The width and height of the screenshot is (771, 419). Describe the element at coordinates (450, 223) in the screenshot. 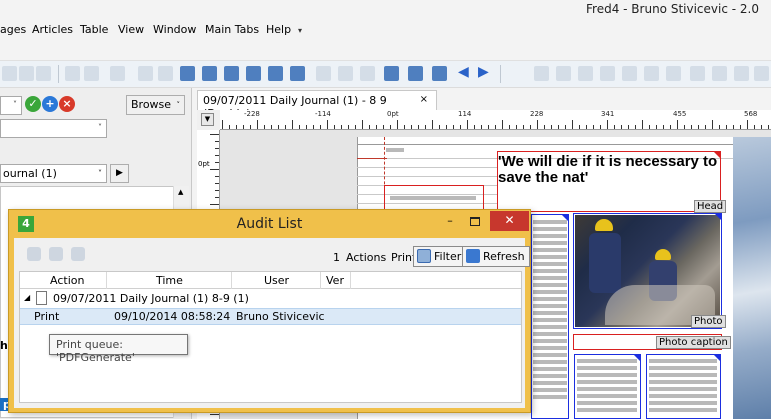

I see `minimize-icon: –` at that location.